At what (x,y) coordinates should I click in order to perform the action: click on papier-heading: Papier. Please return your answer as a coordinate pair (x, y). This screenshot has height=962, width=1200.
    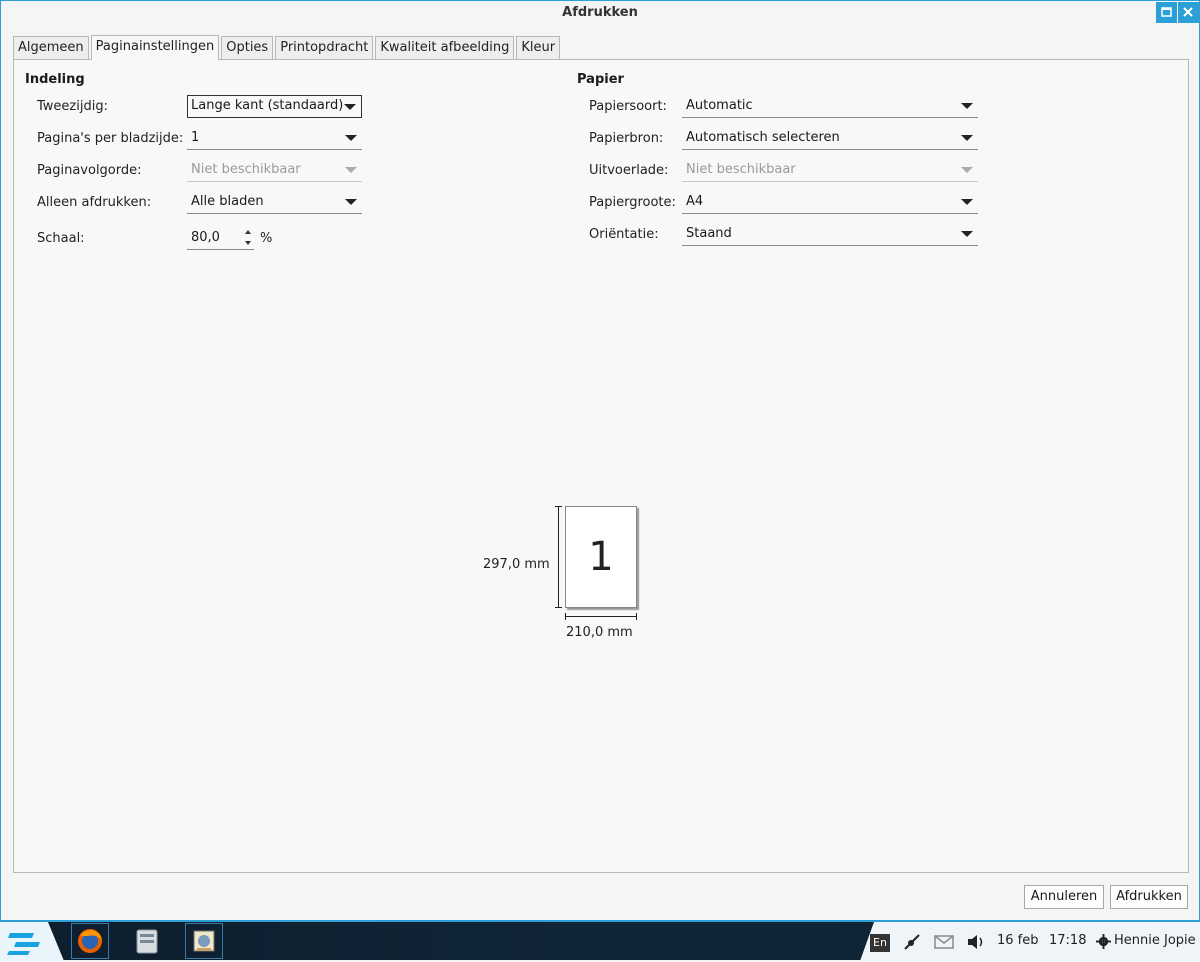
    Looking at the image, I should click on (600, 79).